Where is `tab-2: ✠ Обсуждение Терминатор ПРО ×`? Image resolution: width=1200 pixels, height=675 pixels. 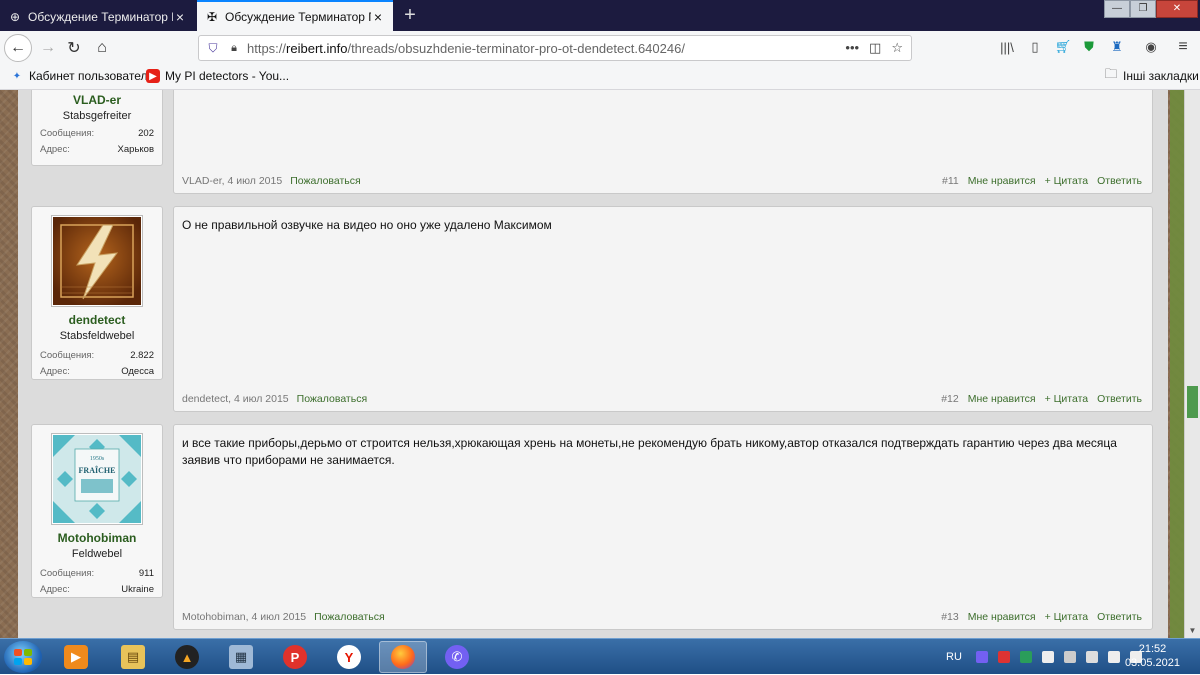 tab-2: ✠ Обсуждение Терминатор ПРО × is located at coordinates (295, 15).